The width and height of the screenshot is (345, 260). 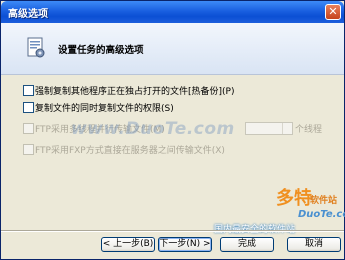 What do you see at coordinates (101, 50) in the screenshot?
I see `page-title: 设置任务的高级选项` at bounding box center [101, 50].